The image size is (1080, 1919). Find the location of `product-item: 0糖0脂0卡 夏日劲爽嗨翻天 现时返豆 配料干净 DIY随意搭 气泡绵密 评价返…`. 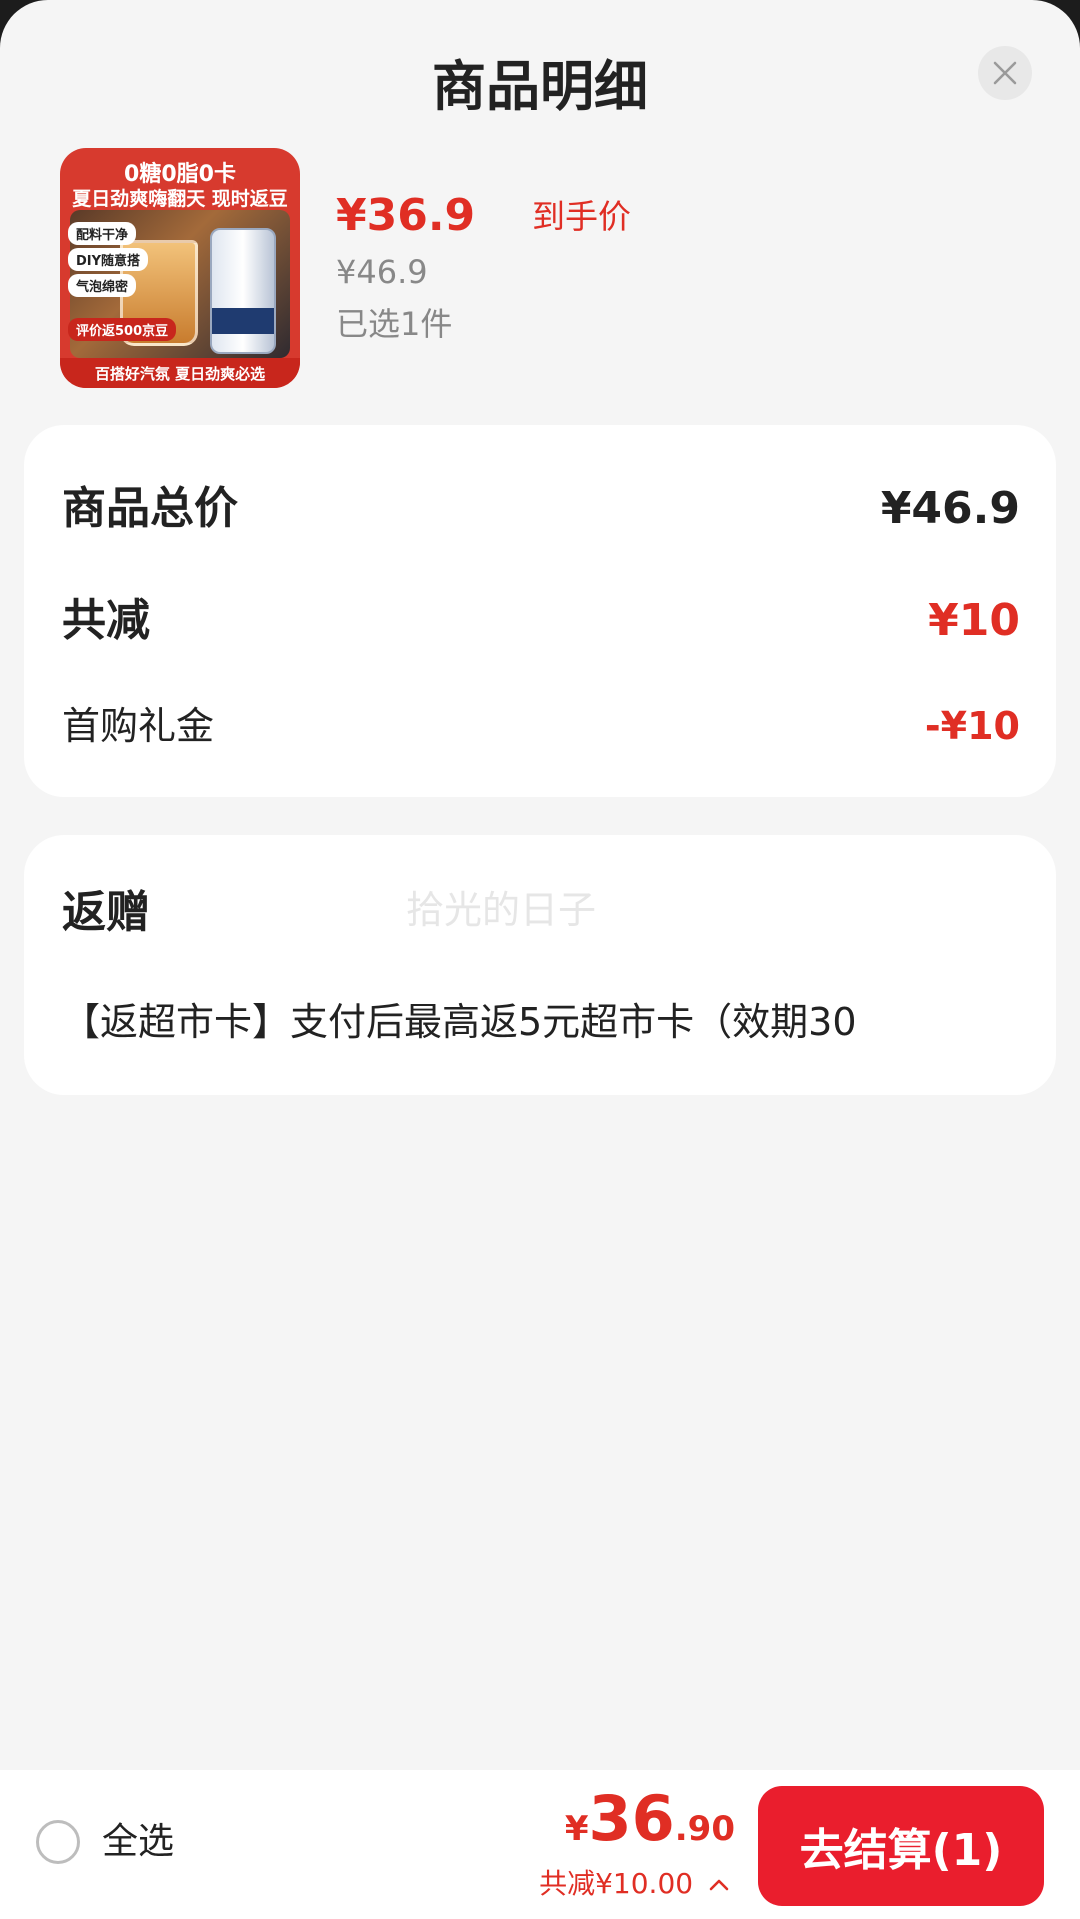

product-item: 0糖0脂0卡 夏日劲爽嗨翻天 现时返豆 配料干净 DIY随意搭 气泡绵密 评价返… is located at coordinates (540, 269).